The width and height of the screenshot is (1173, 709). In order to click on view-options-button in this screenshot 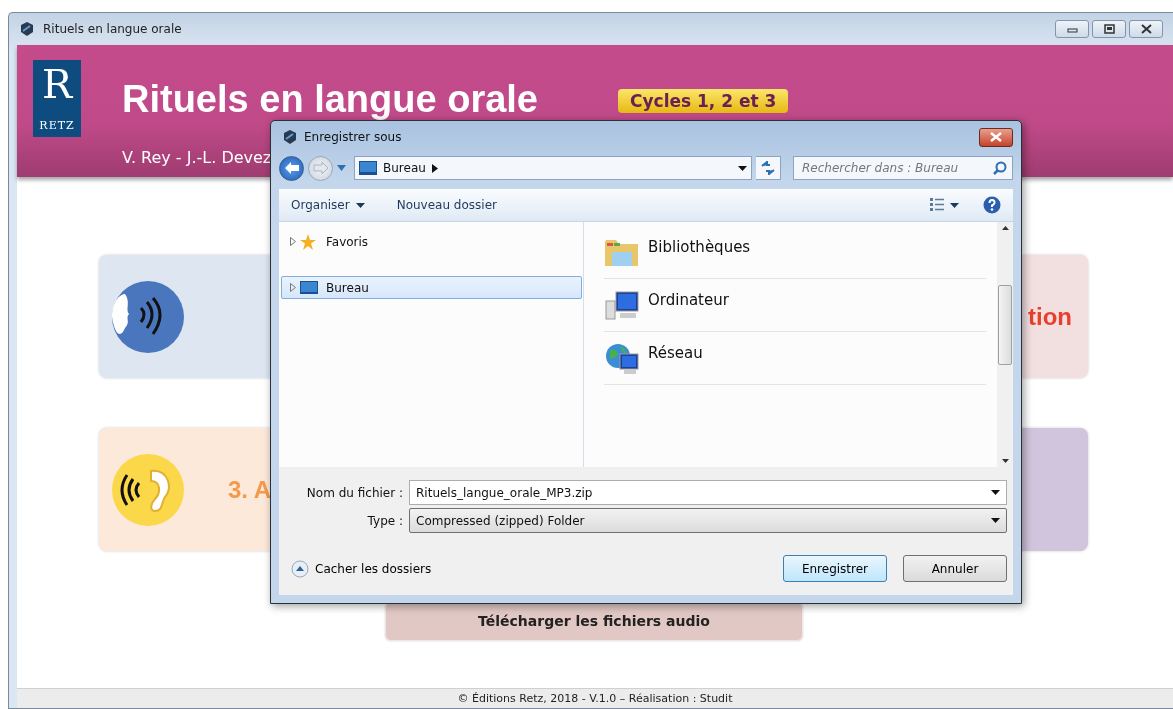, I will do `click(944, 205)`.